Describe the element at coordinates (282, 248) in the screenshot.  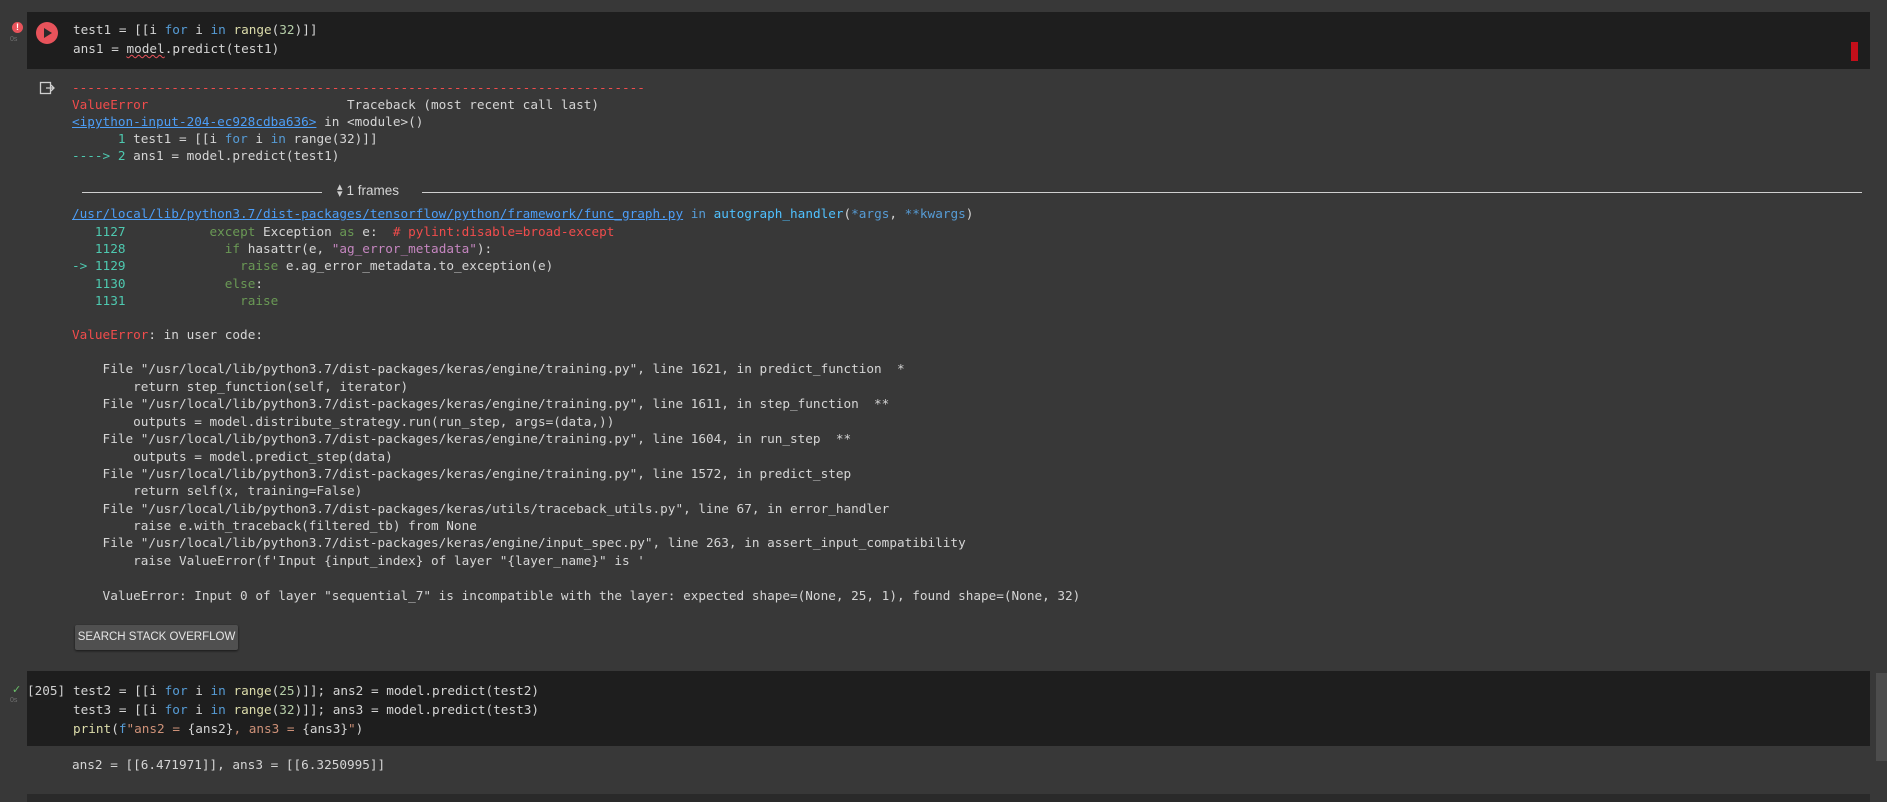
I see `source-line: 1128 if hasattr(e, "ag_error_metadata"):` at that location.